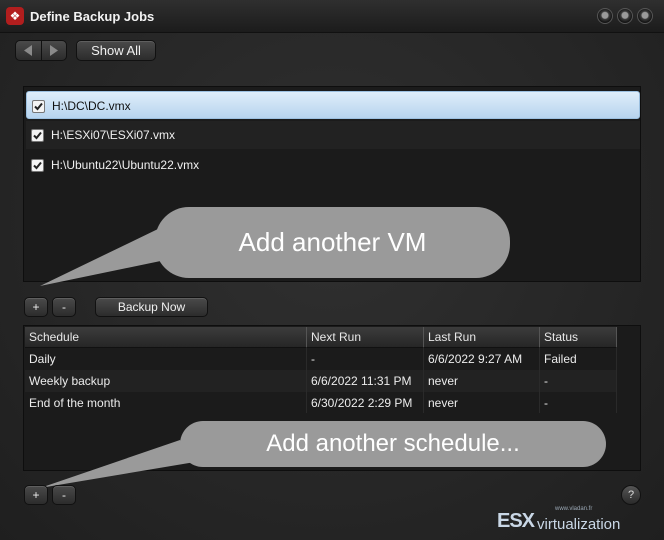 This screenshot has width=664, height=540. I want to click on table-row: Daily - 6/6/2022 9:27 AM Failed, so click(321, 359).